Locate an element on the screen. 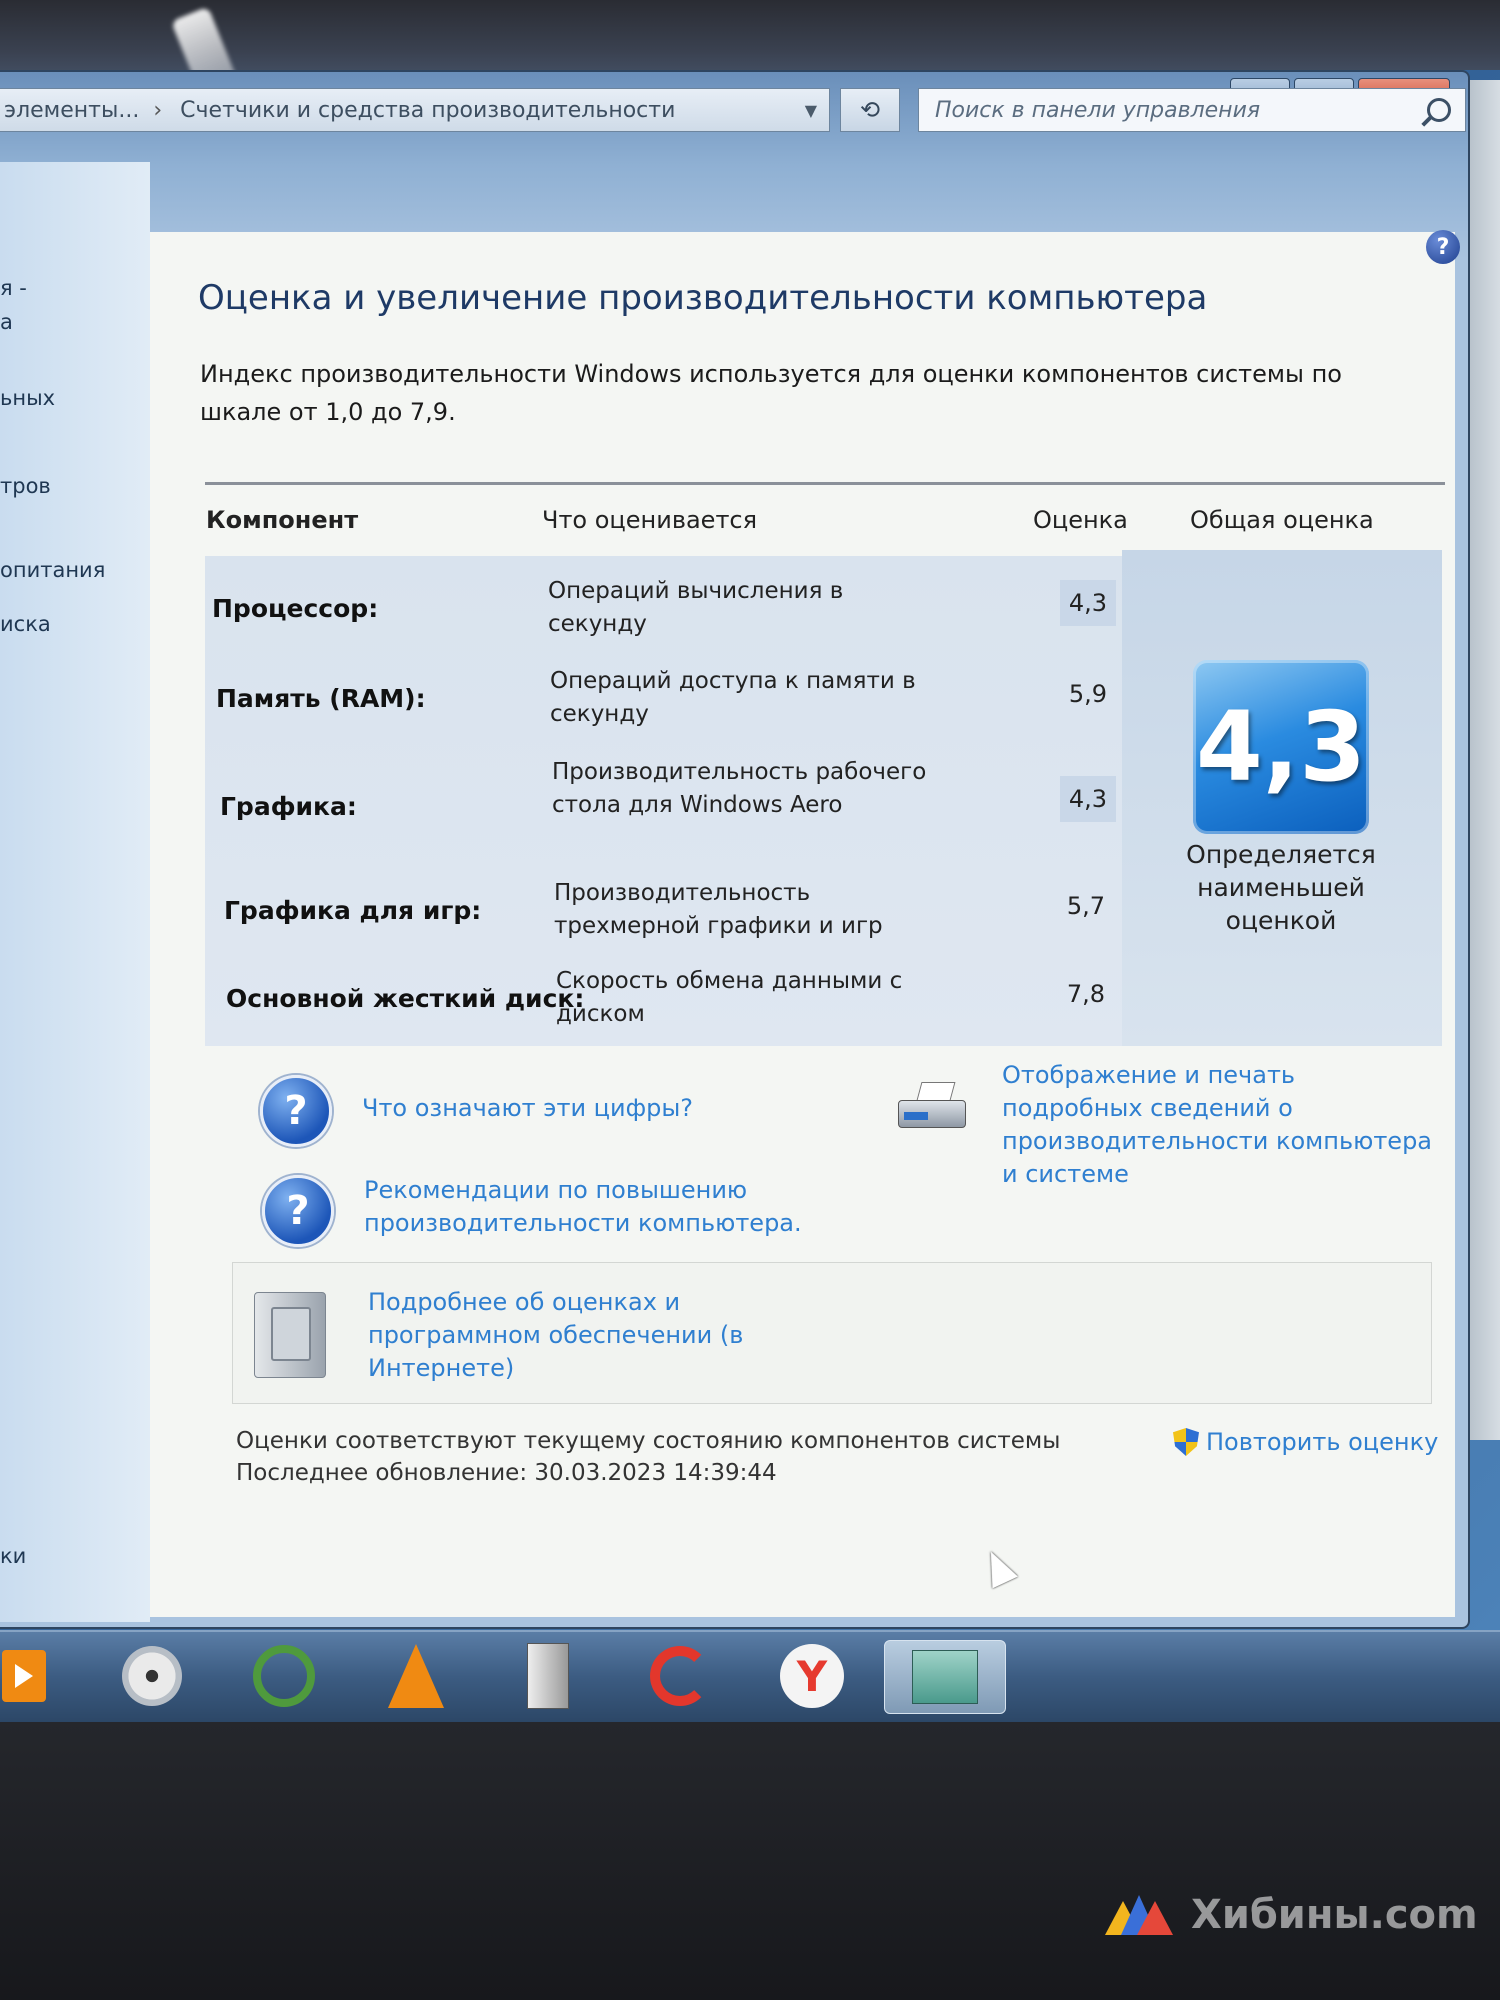 The height and width of the screenshot is (2000, 1500). chevron-right-icon: › is located at coordinates (158, 110).